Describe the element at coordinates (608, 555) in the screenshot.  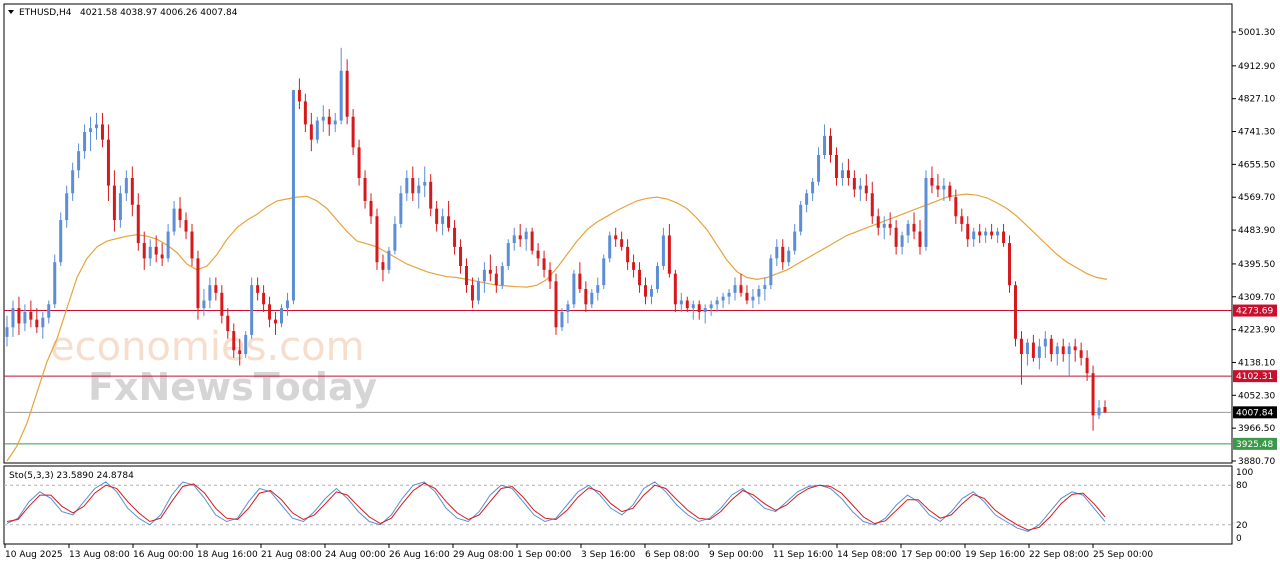
I see `time-tick-label: 3 Sep 16:00` at that location.